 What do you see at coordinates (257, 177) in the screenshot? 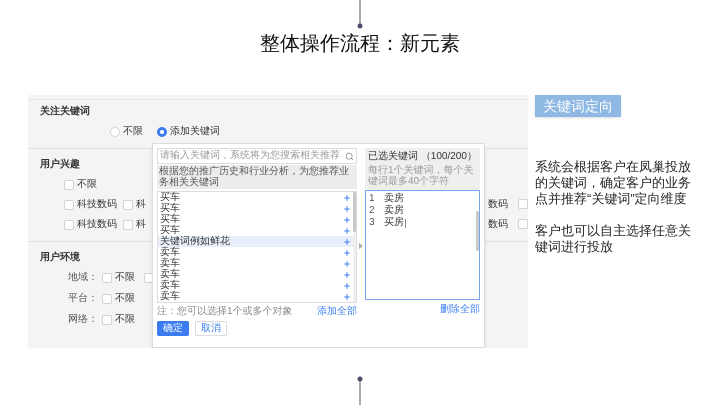
I see `hint-text: 根据您的推广历史和行业分析，为您推荐业务相关关键词` at bounding box center [257, 177].